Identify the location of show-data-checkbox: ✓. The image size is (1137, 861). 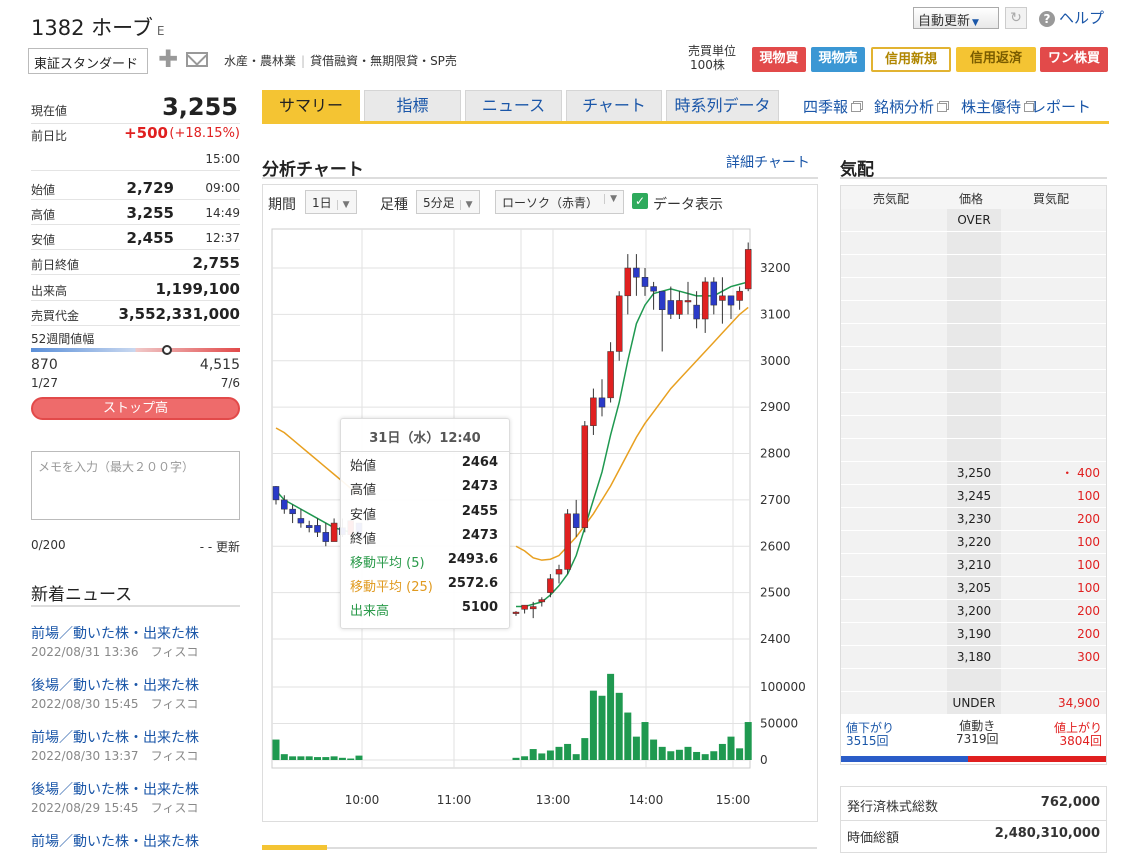
(640, 201).